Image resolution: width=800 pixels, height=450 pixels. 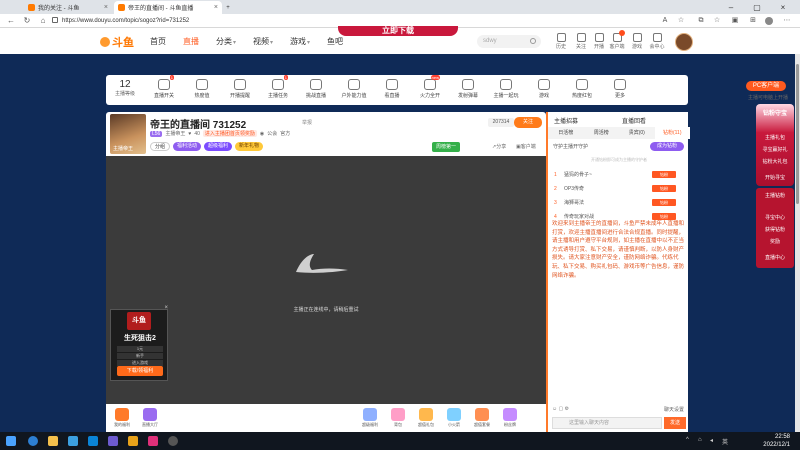 What do you see at coordinates (566, 120) in the screenshot?
I see `recruit-link: 主播招募` at bounding box center [566, 120].